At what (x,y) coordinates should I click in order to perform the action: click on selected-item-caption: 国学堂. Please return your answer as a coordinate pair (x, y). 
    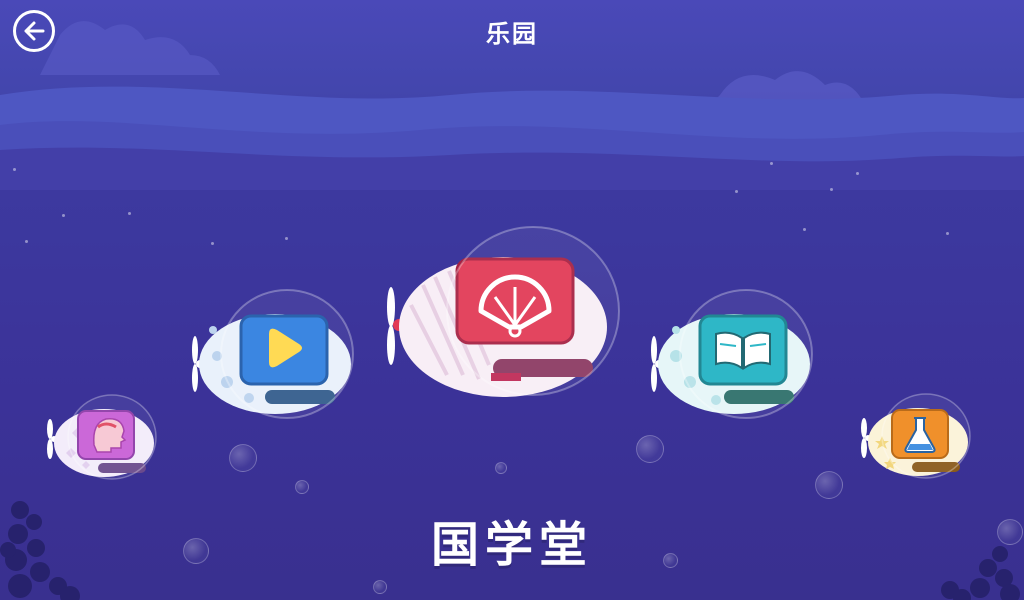
    Looking at the image, I should click on (511, 545).